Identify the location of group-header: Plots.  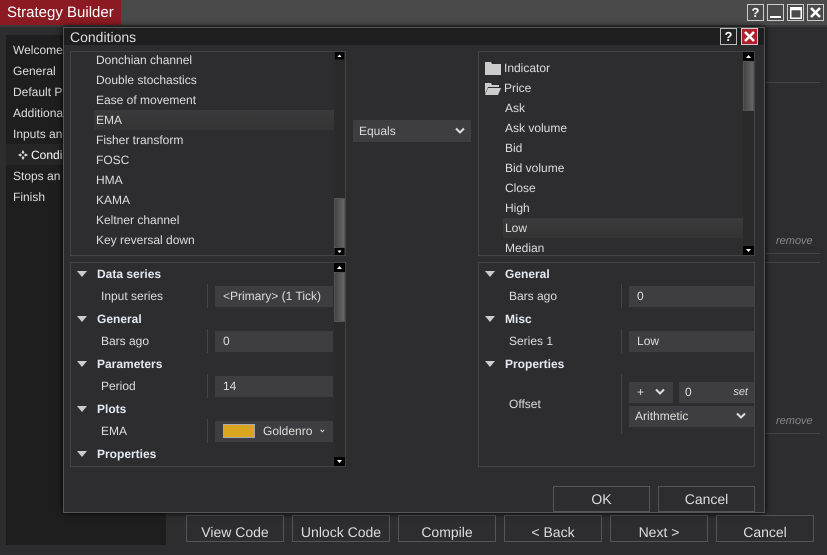
(111, 409).